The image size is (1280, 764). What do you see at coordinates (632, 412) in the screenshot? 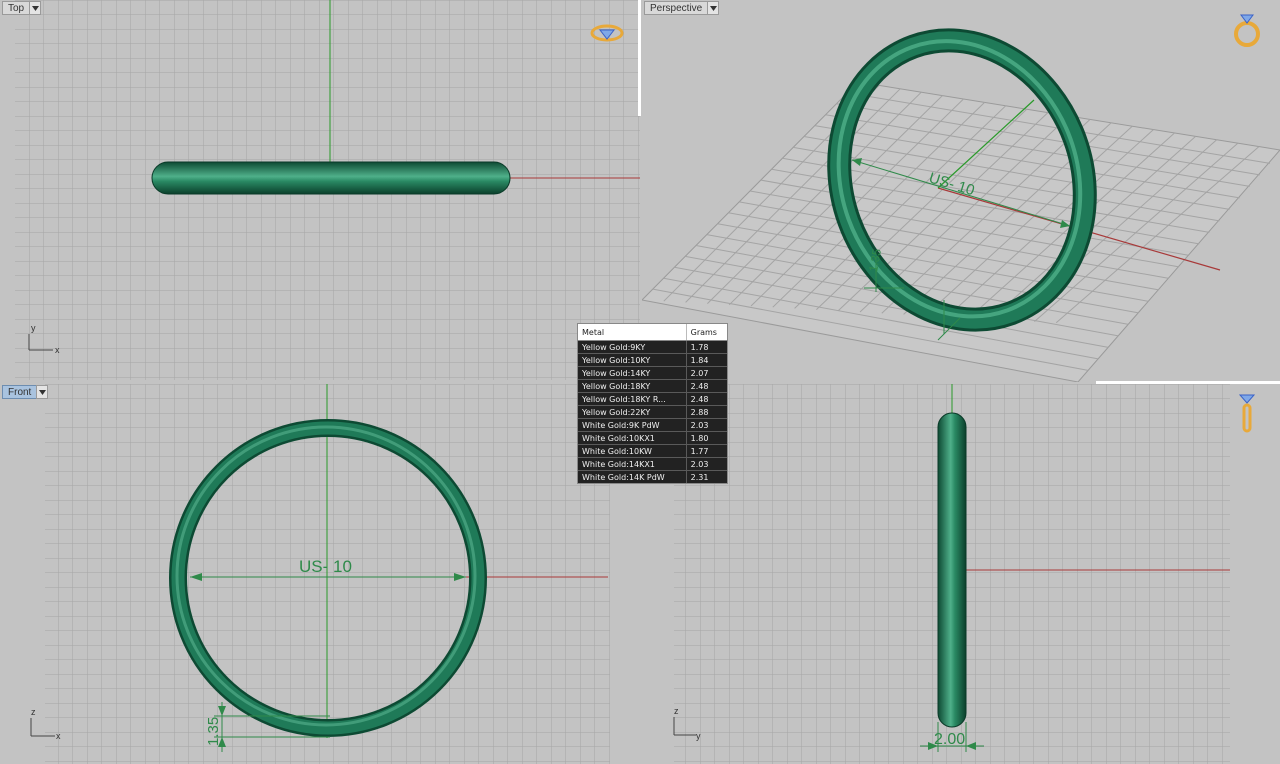
I see `metal-cell: Yellow Gold:22KY` at bounding box center [632, 412].